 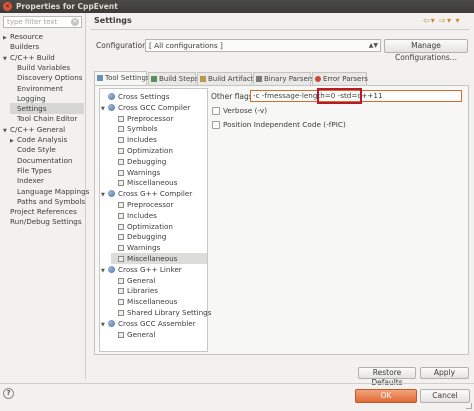 I want to click on tree-item-label: Warnings, so click(x=144, y=172).